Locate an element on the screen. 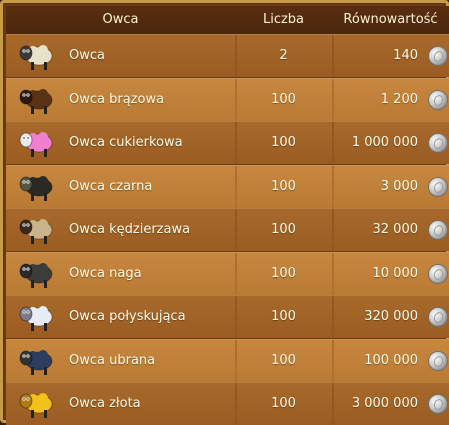  white-sheep-icon is located at coordinates (36, 57).